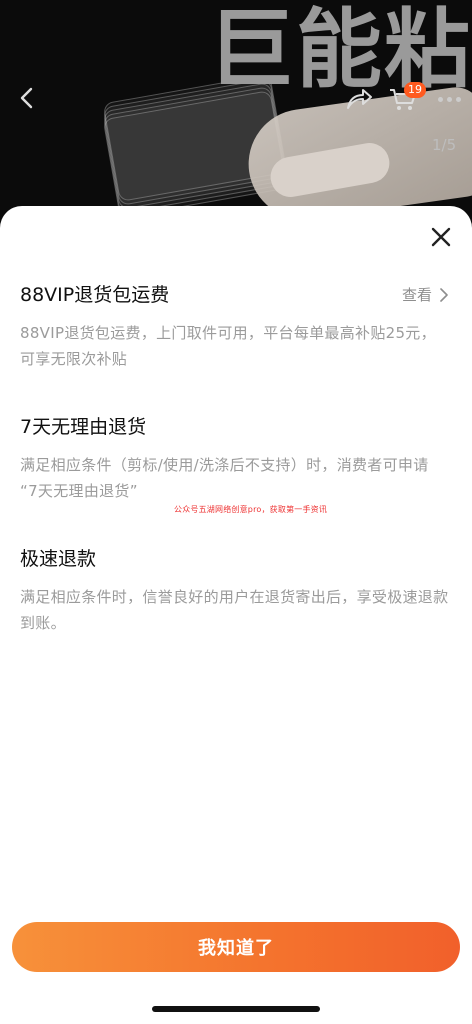 Image resolution: width=472 pixels, height=1024 pixels. I want to click on cart-count-badge: 19, so click(415, 90).